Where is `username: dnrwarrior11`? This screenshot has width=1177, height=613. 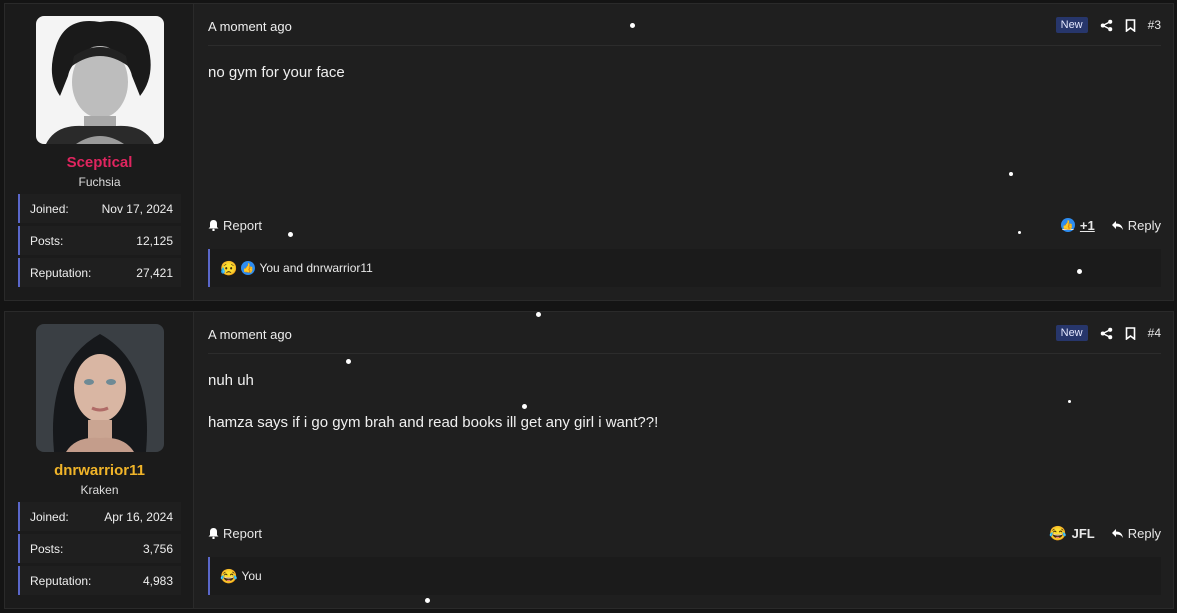 username: dnrwarrior11 is located at coordinates (99, 470).